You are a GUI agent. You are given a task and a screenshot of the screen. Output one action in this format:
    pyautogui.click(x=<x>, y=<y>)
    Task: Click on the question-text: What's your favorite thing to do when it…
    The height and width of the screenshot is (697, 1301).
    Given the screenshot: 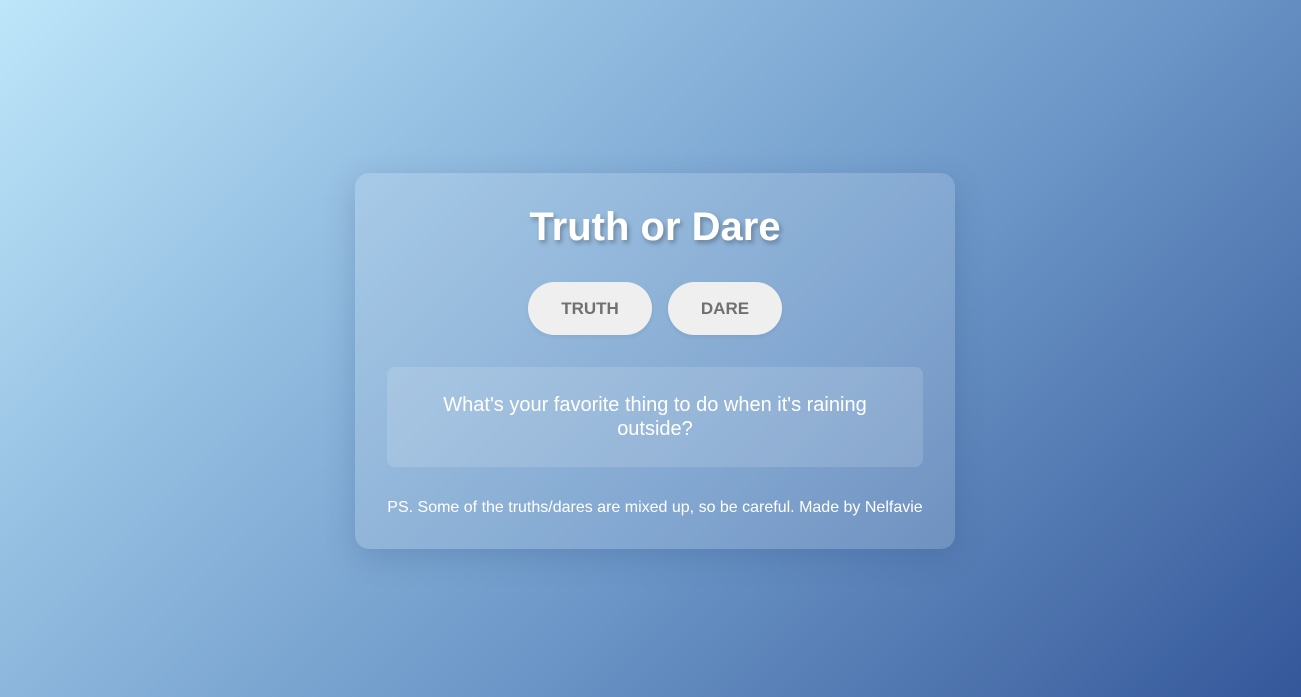 What is the action you would take?
    pyautogui.click(x=655, y=417)
    